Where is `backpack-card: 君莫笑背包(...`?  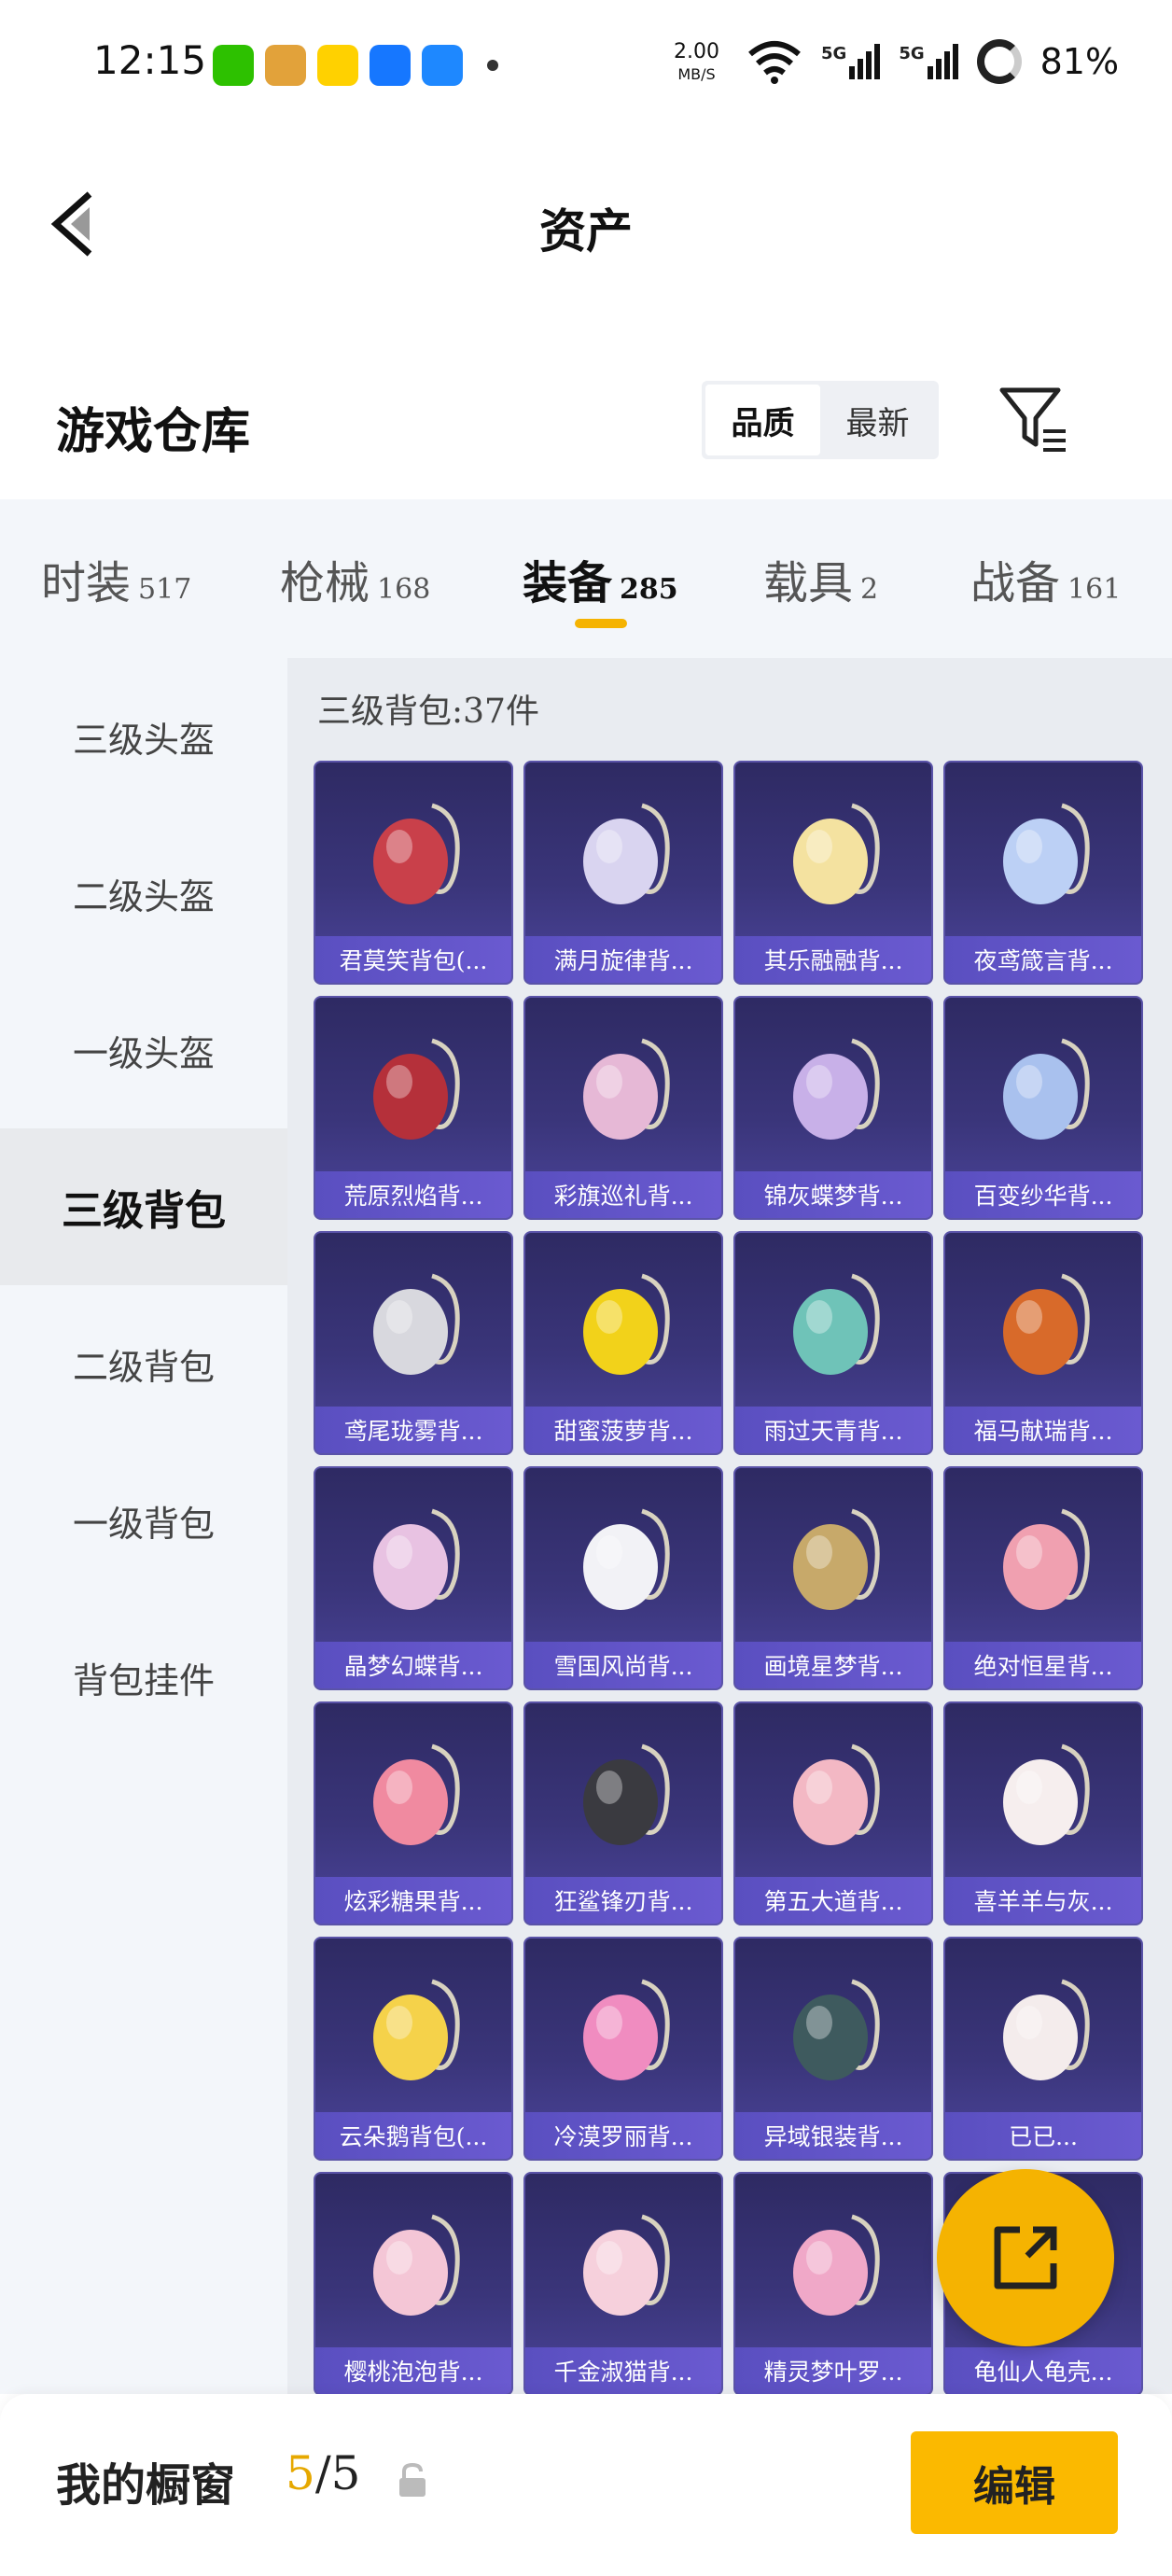 backpack-card: 君莫笑背包(... is located at coordinates (413, 873).